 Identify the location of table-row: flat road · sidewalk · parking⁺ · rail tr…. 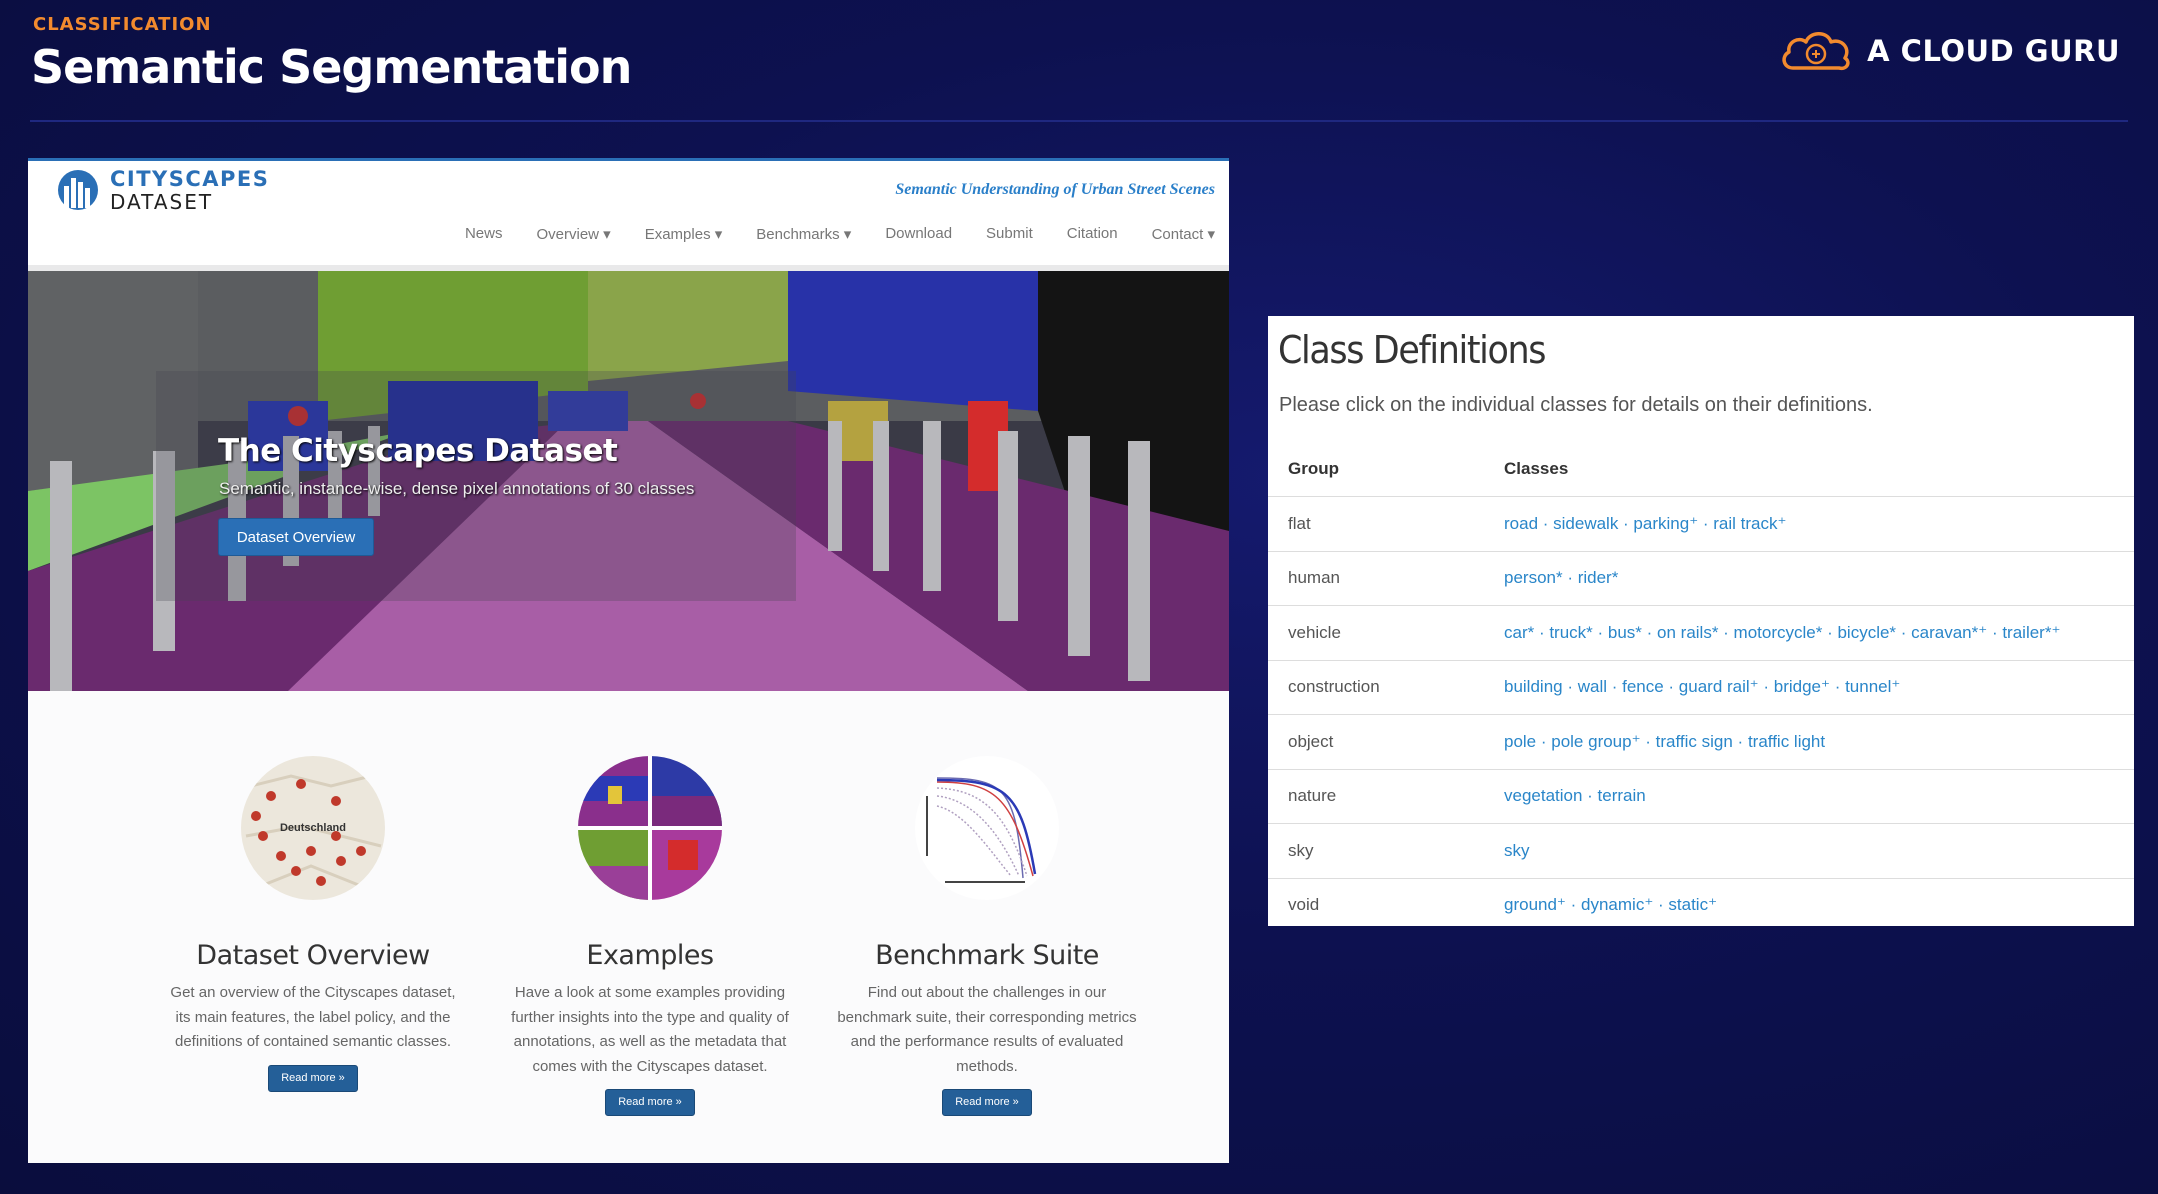
(1701, 523).